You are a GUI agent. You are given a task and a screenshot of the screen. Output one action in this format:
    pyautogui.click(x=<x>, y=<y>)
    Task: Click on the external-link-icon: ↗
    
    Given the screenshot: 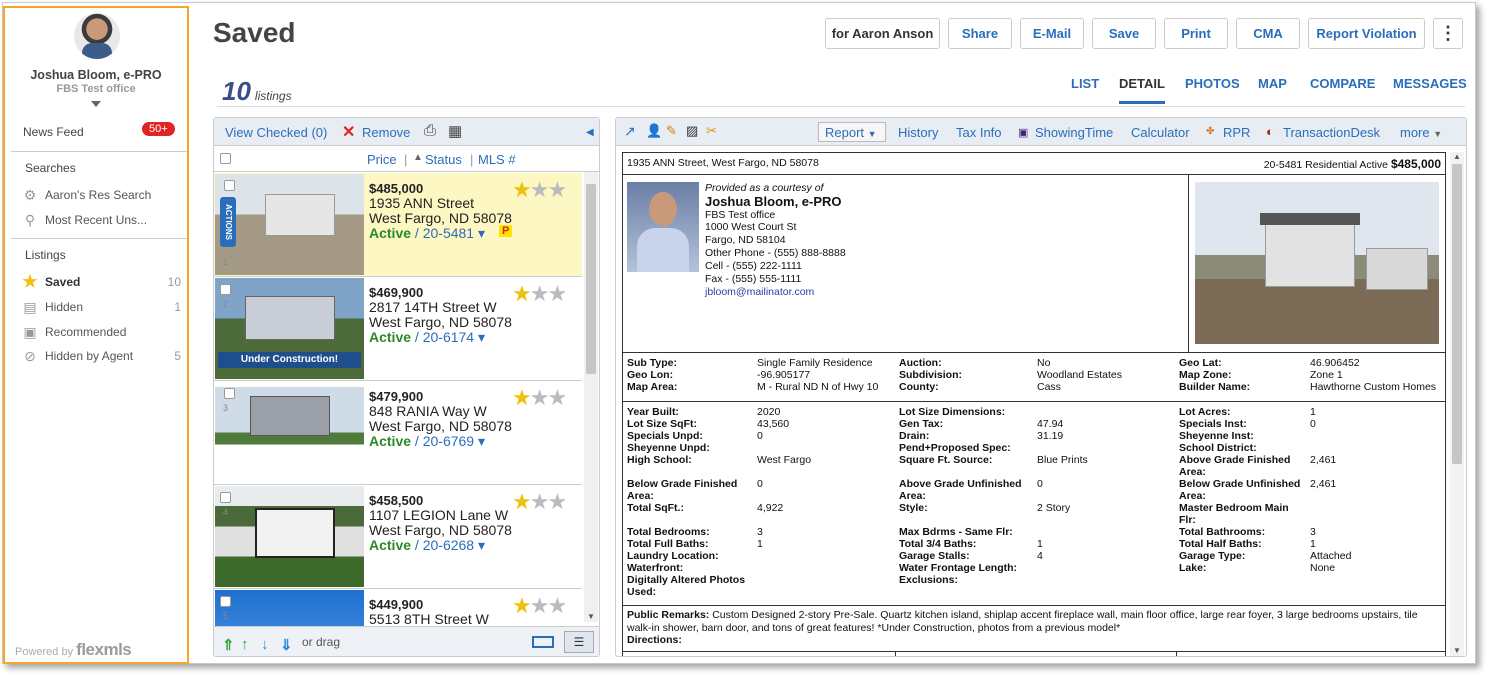 What is the action you would take?
    pyautogui.click(x=630, y=131)
    